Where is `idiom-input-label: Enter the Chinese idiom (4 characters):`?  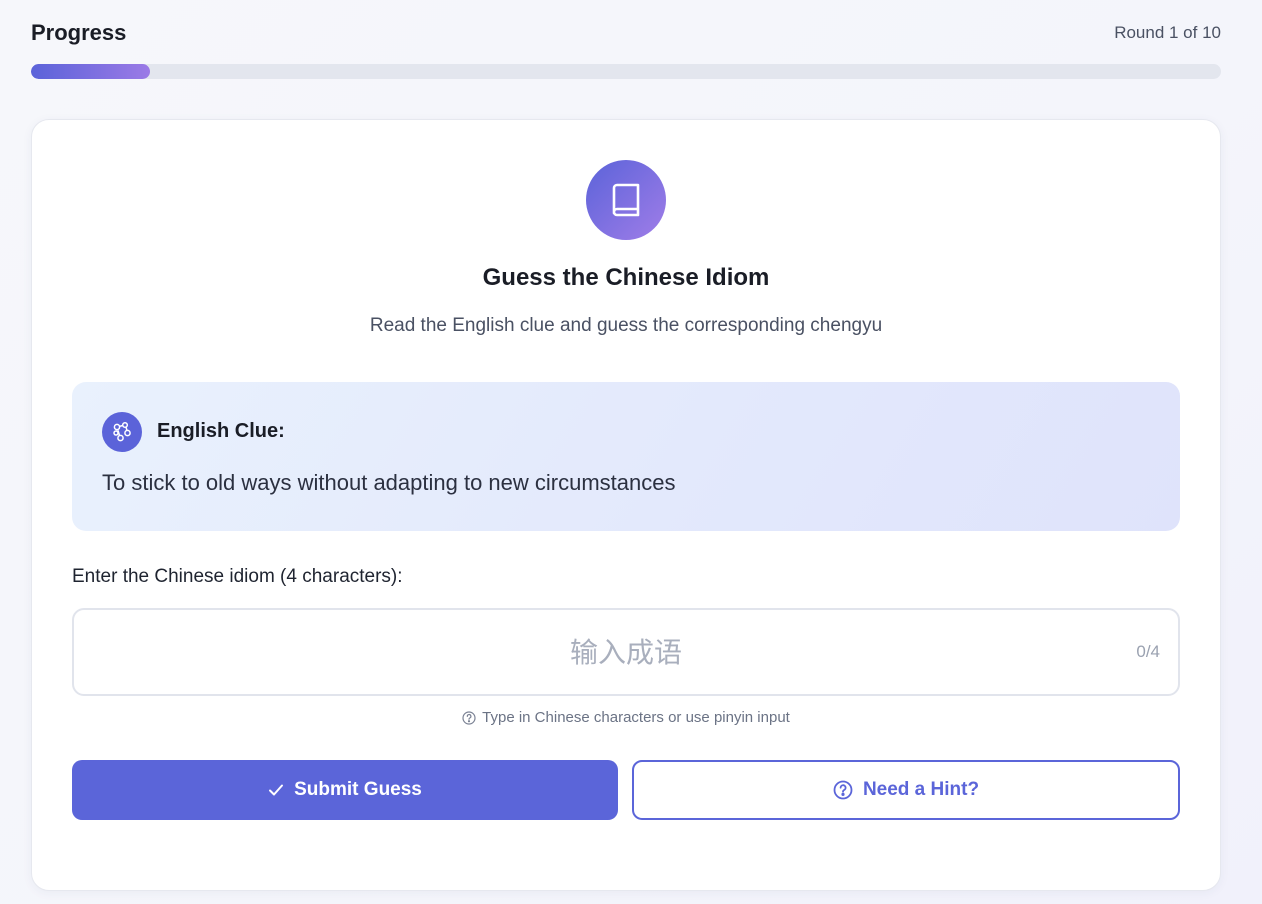 idiom-input-label: Enter the Chinese idiom (4 characters): is located at coordinates (237, 576).